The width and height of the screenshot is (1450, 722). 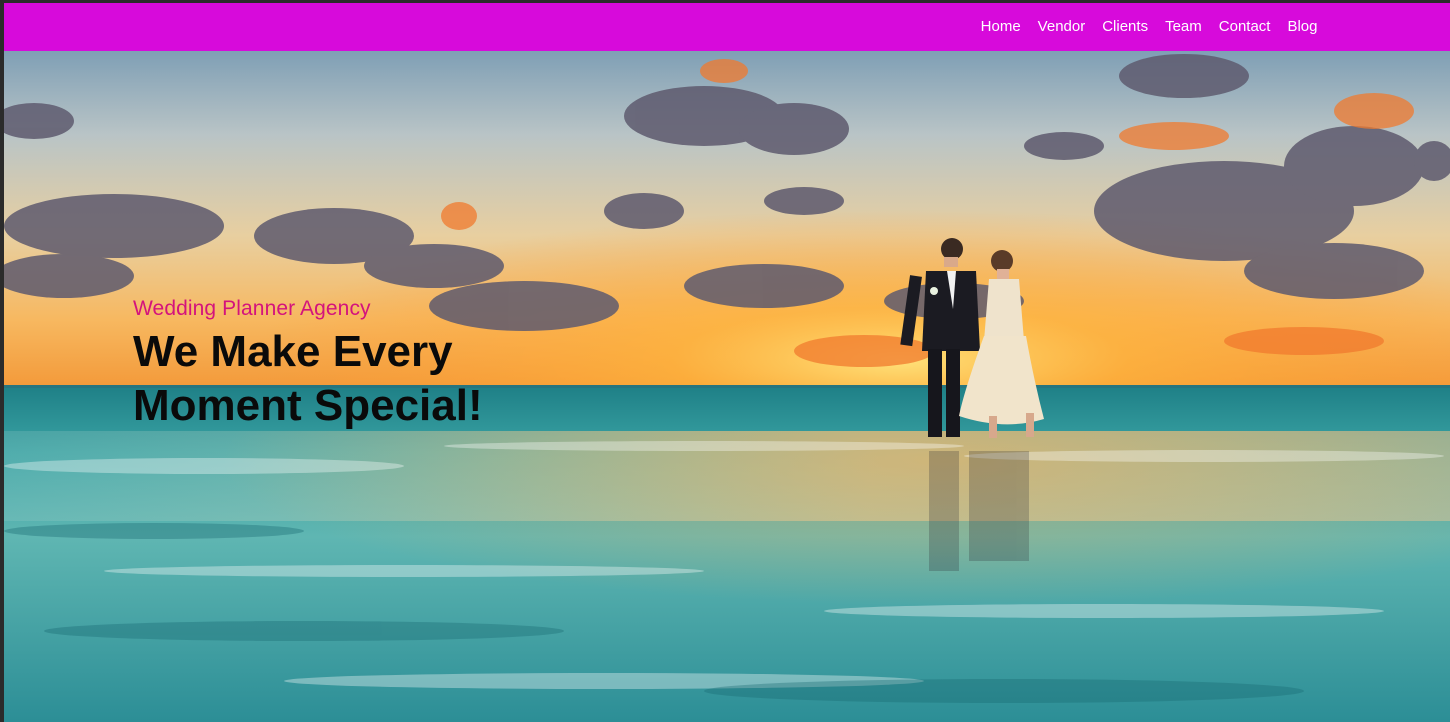 I want to click on navbar: Home Vendor Clients Team Contact Blog, so click(x=727, y=27).